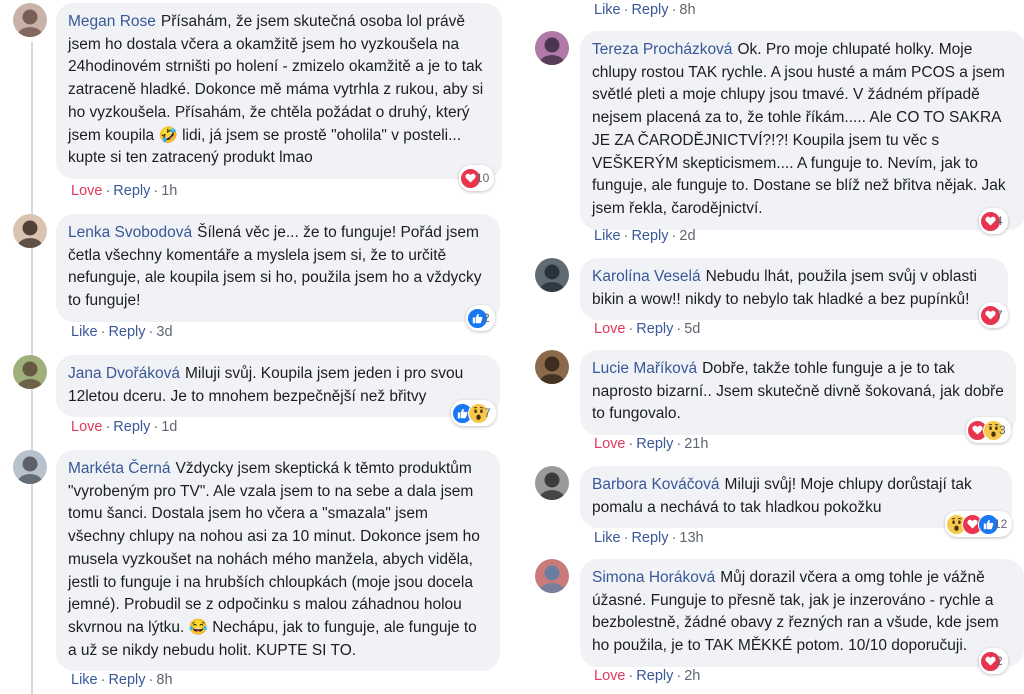 This screenshot has height=694, width=1024. What do you see at coordinates (692, 329) in the screenshot?
I see `comment-timestamp: 5d` at bounding box center [692, 329].